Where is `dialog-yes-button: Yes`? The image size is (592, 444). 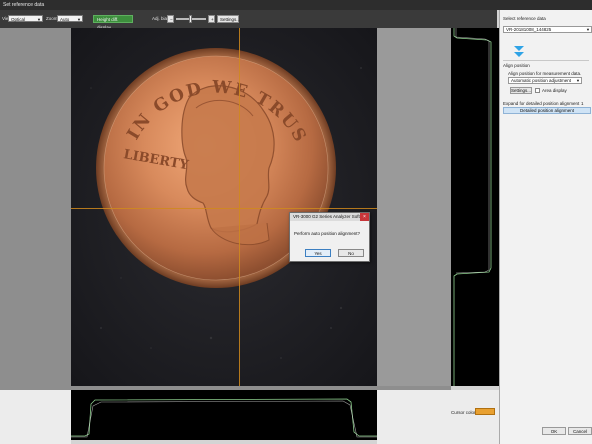 dialog-yes-button: Yes is located at coordinates (318, 253).